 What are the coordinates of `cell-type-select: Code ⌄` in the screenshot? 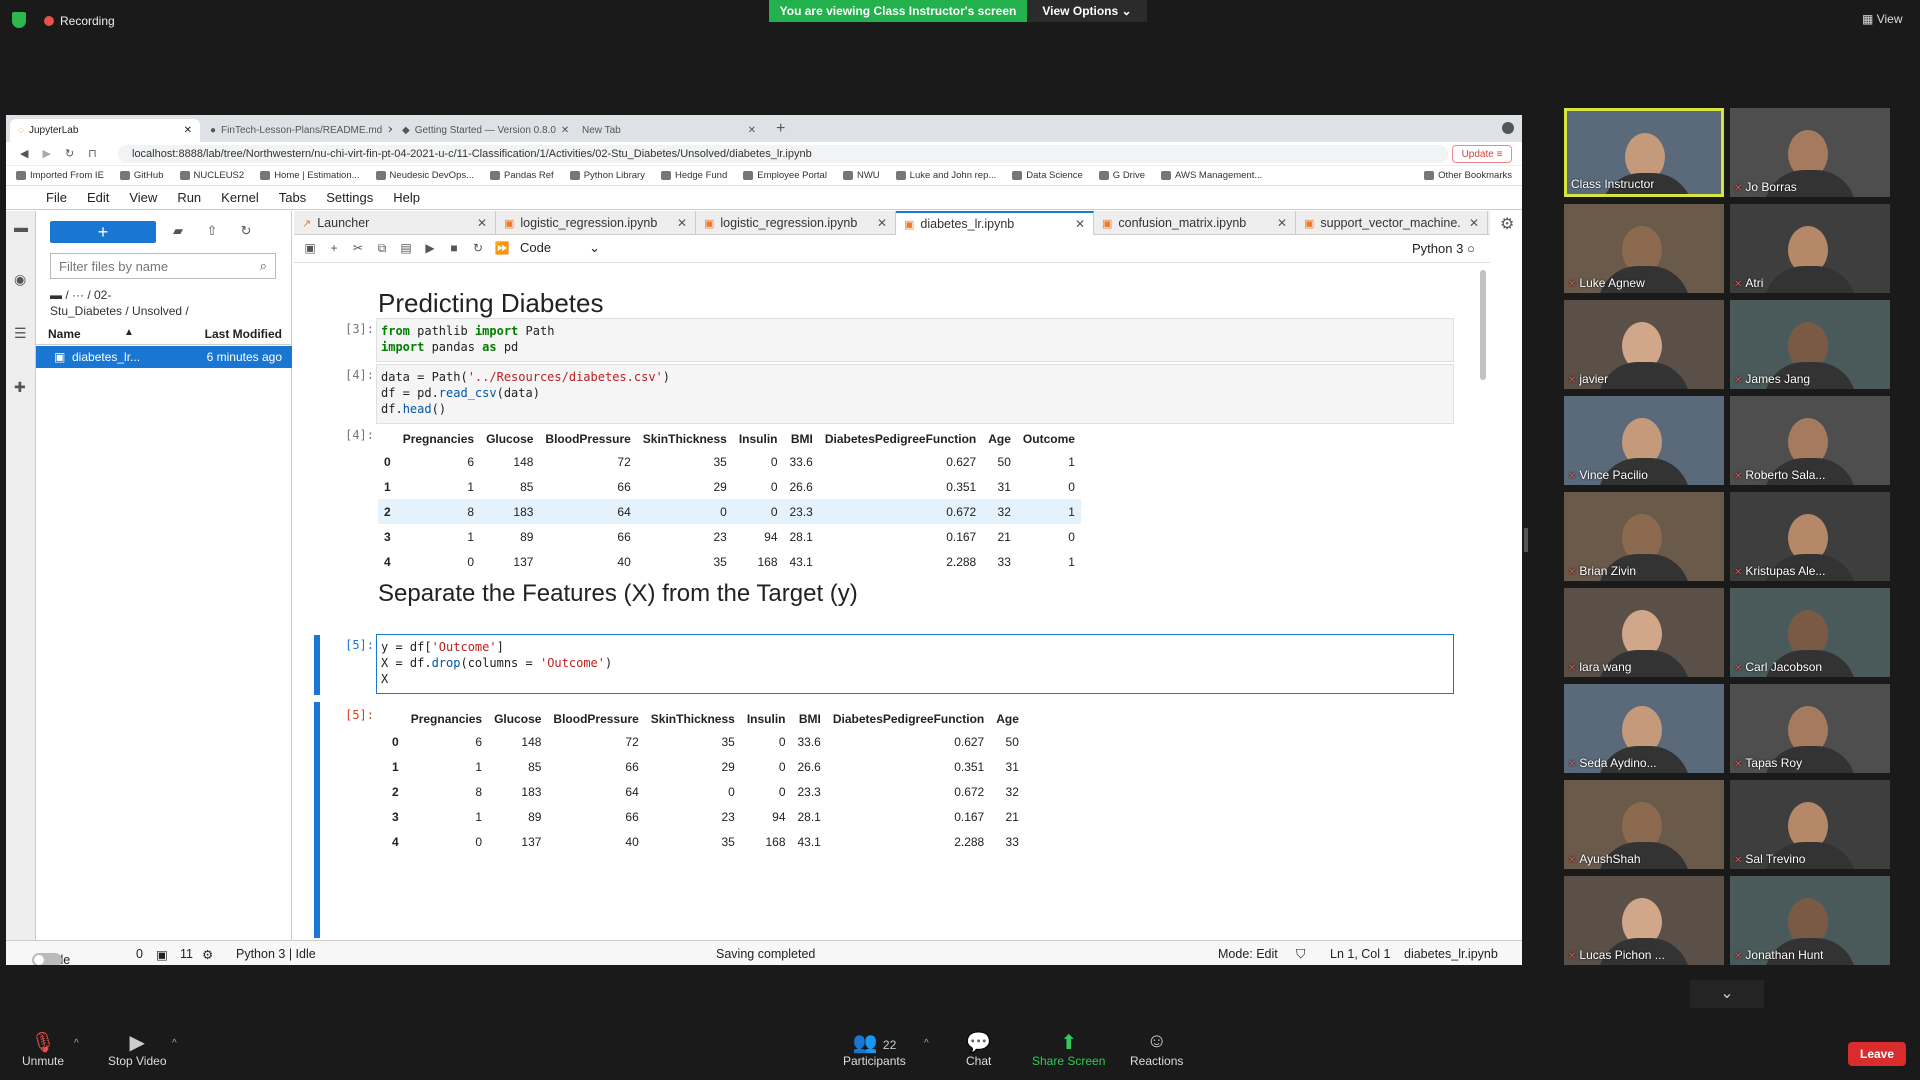 It's located at (560, 247).